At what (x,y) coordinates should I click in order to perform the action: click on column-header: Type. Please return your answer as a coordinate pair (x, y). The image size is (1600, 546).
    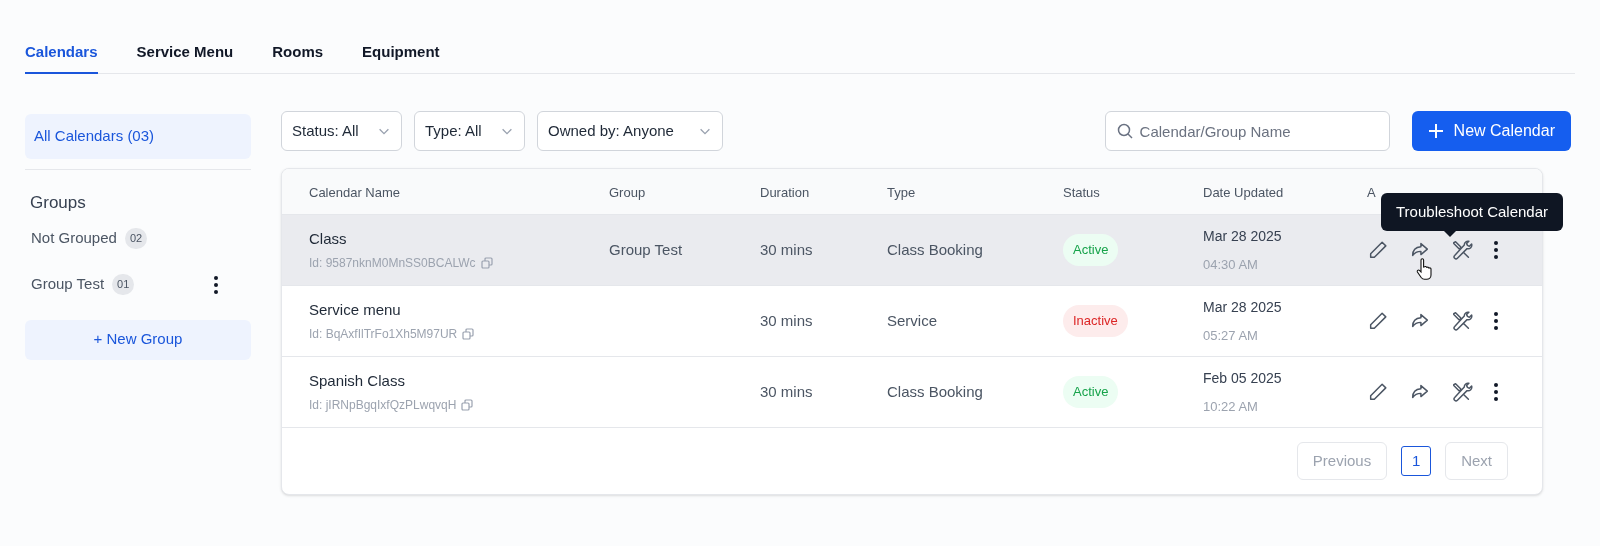
    Looking at the image, I should click on (901, 192).